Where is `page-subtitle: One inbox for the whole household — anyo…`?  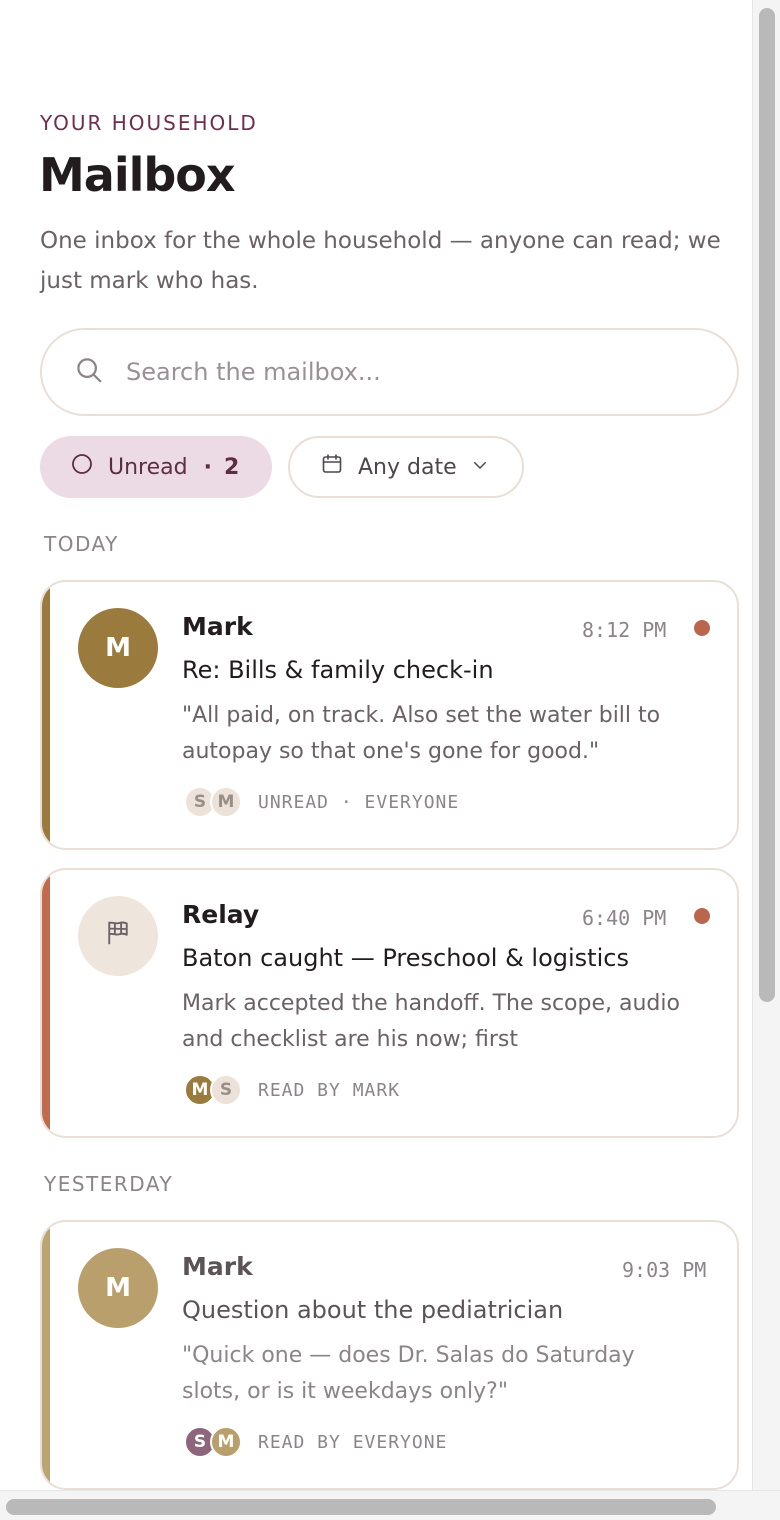 page-subtitle: One inbox for the whole household — anyo… is located at coordinates (380, 261).